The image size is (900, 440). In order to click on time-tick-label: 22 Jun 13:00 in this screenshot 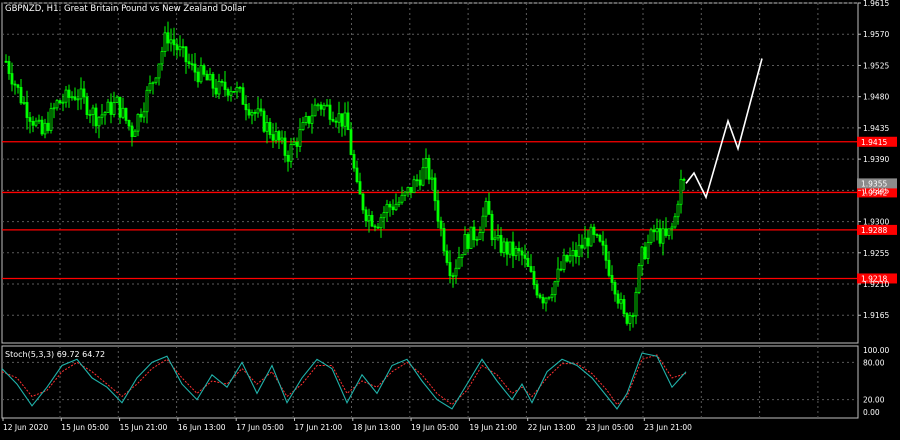, I will do `click(552, 427)`.